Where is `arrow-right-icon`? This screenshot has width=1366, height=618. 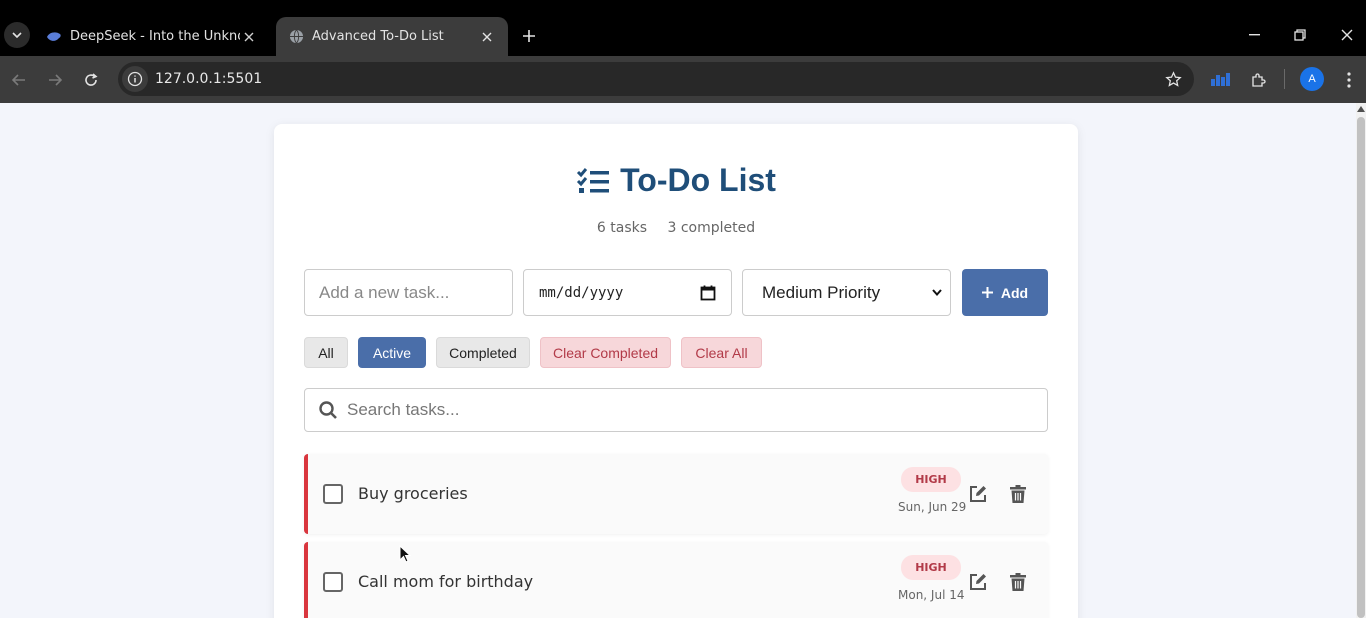
arrow-right-icon is located at coordinates (55, 80).